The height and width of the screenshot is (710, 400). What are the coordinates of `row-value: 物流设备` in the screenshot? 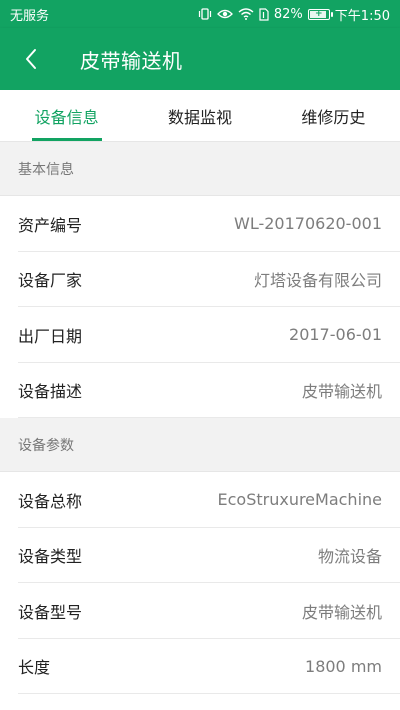 It's located at (349, 557).